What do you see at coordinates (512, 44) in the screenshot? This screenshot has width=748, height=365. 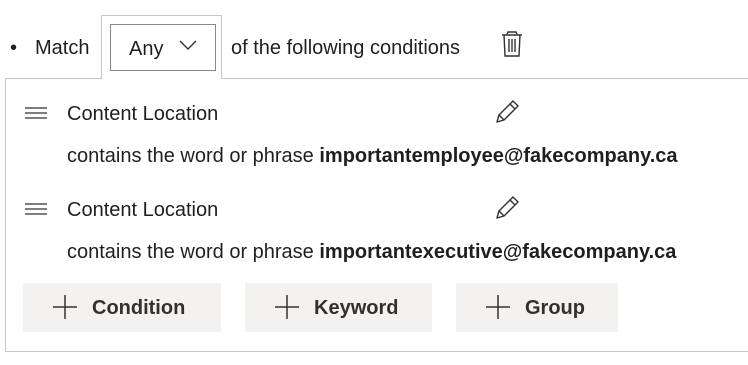 I see `trash-icon` at bounding box center [512, 44].